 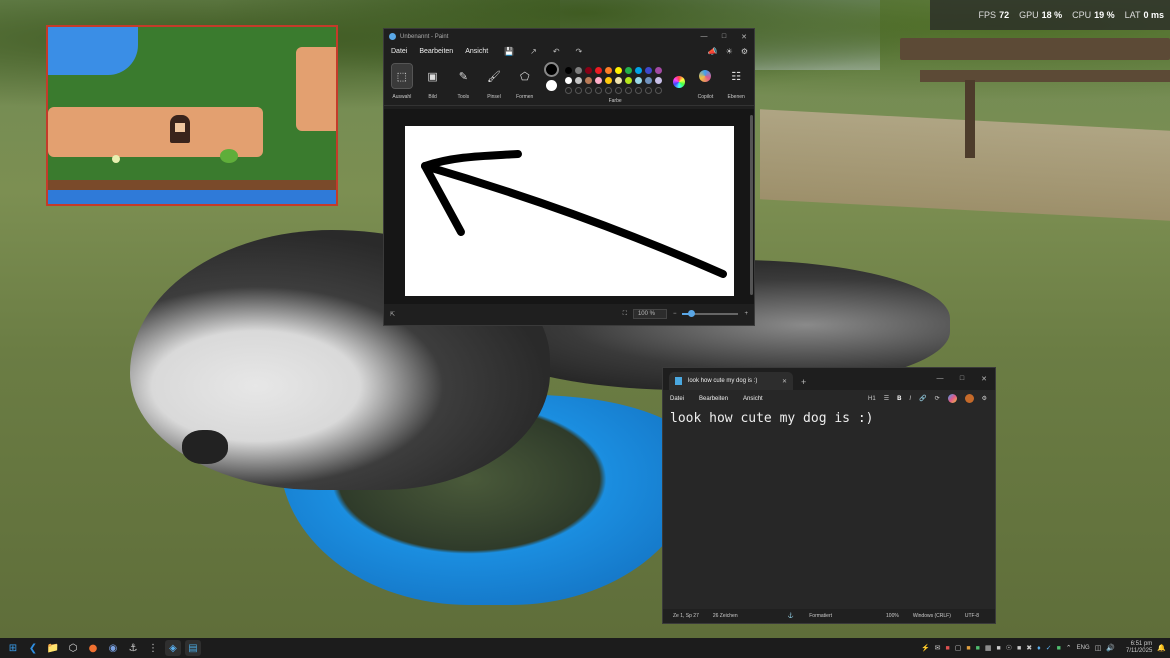 I want to click on image-tool-button: ▣ Bild, so click(x=433, y=82).